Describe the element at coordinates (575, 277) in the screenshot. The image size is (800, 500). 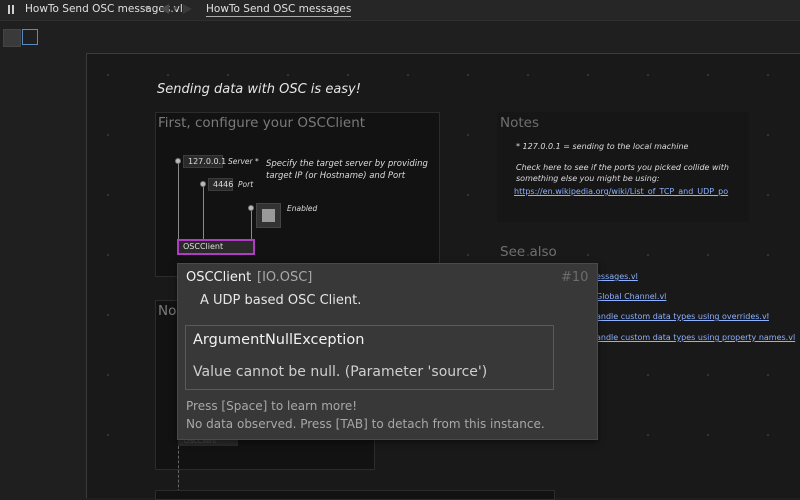
I see `tooltip-instance-id: #10` at that location.